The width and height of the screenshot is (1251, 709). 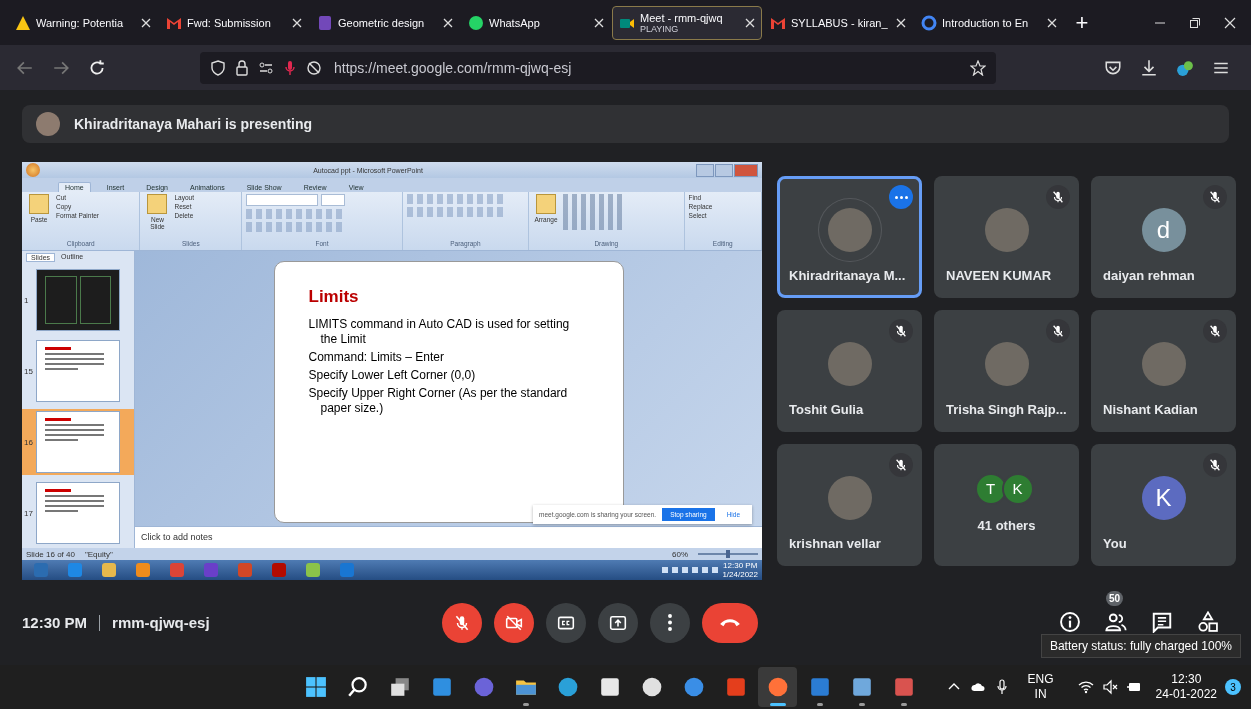 I want to click on slide-number: 17, so click(x=29, y=513).